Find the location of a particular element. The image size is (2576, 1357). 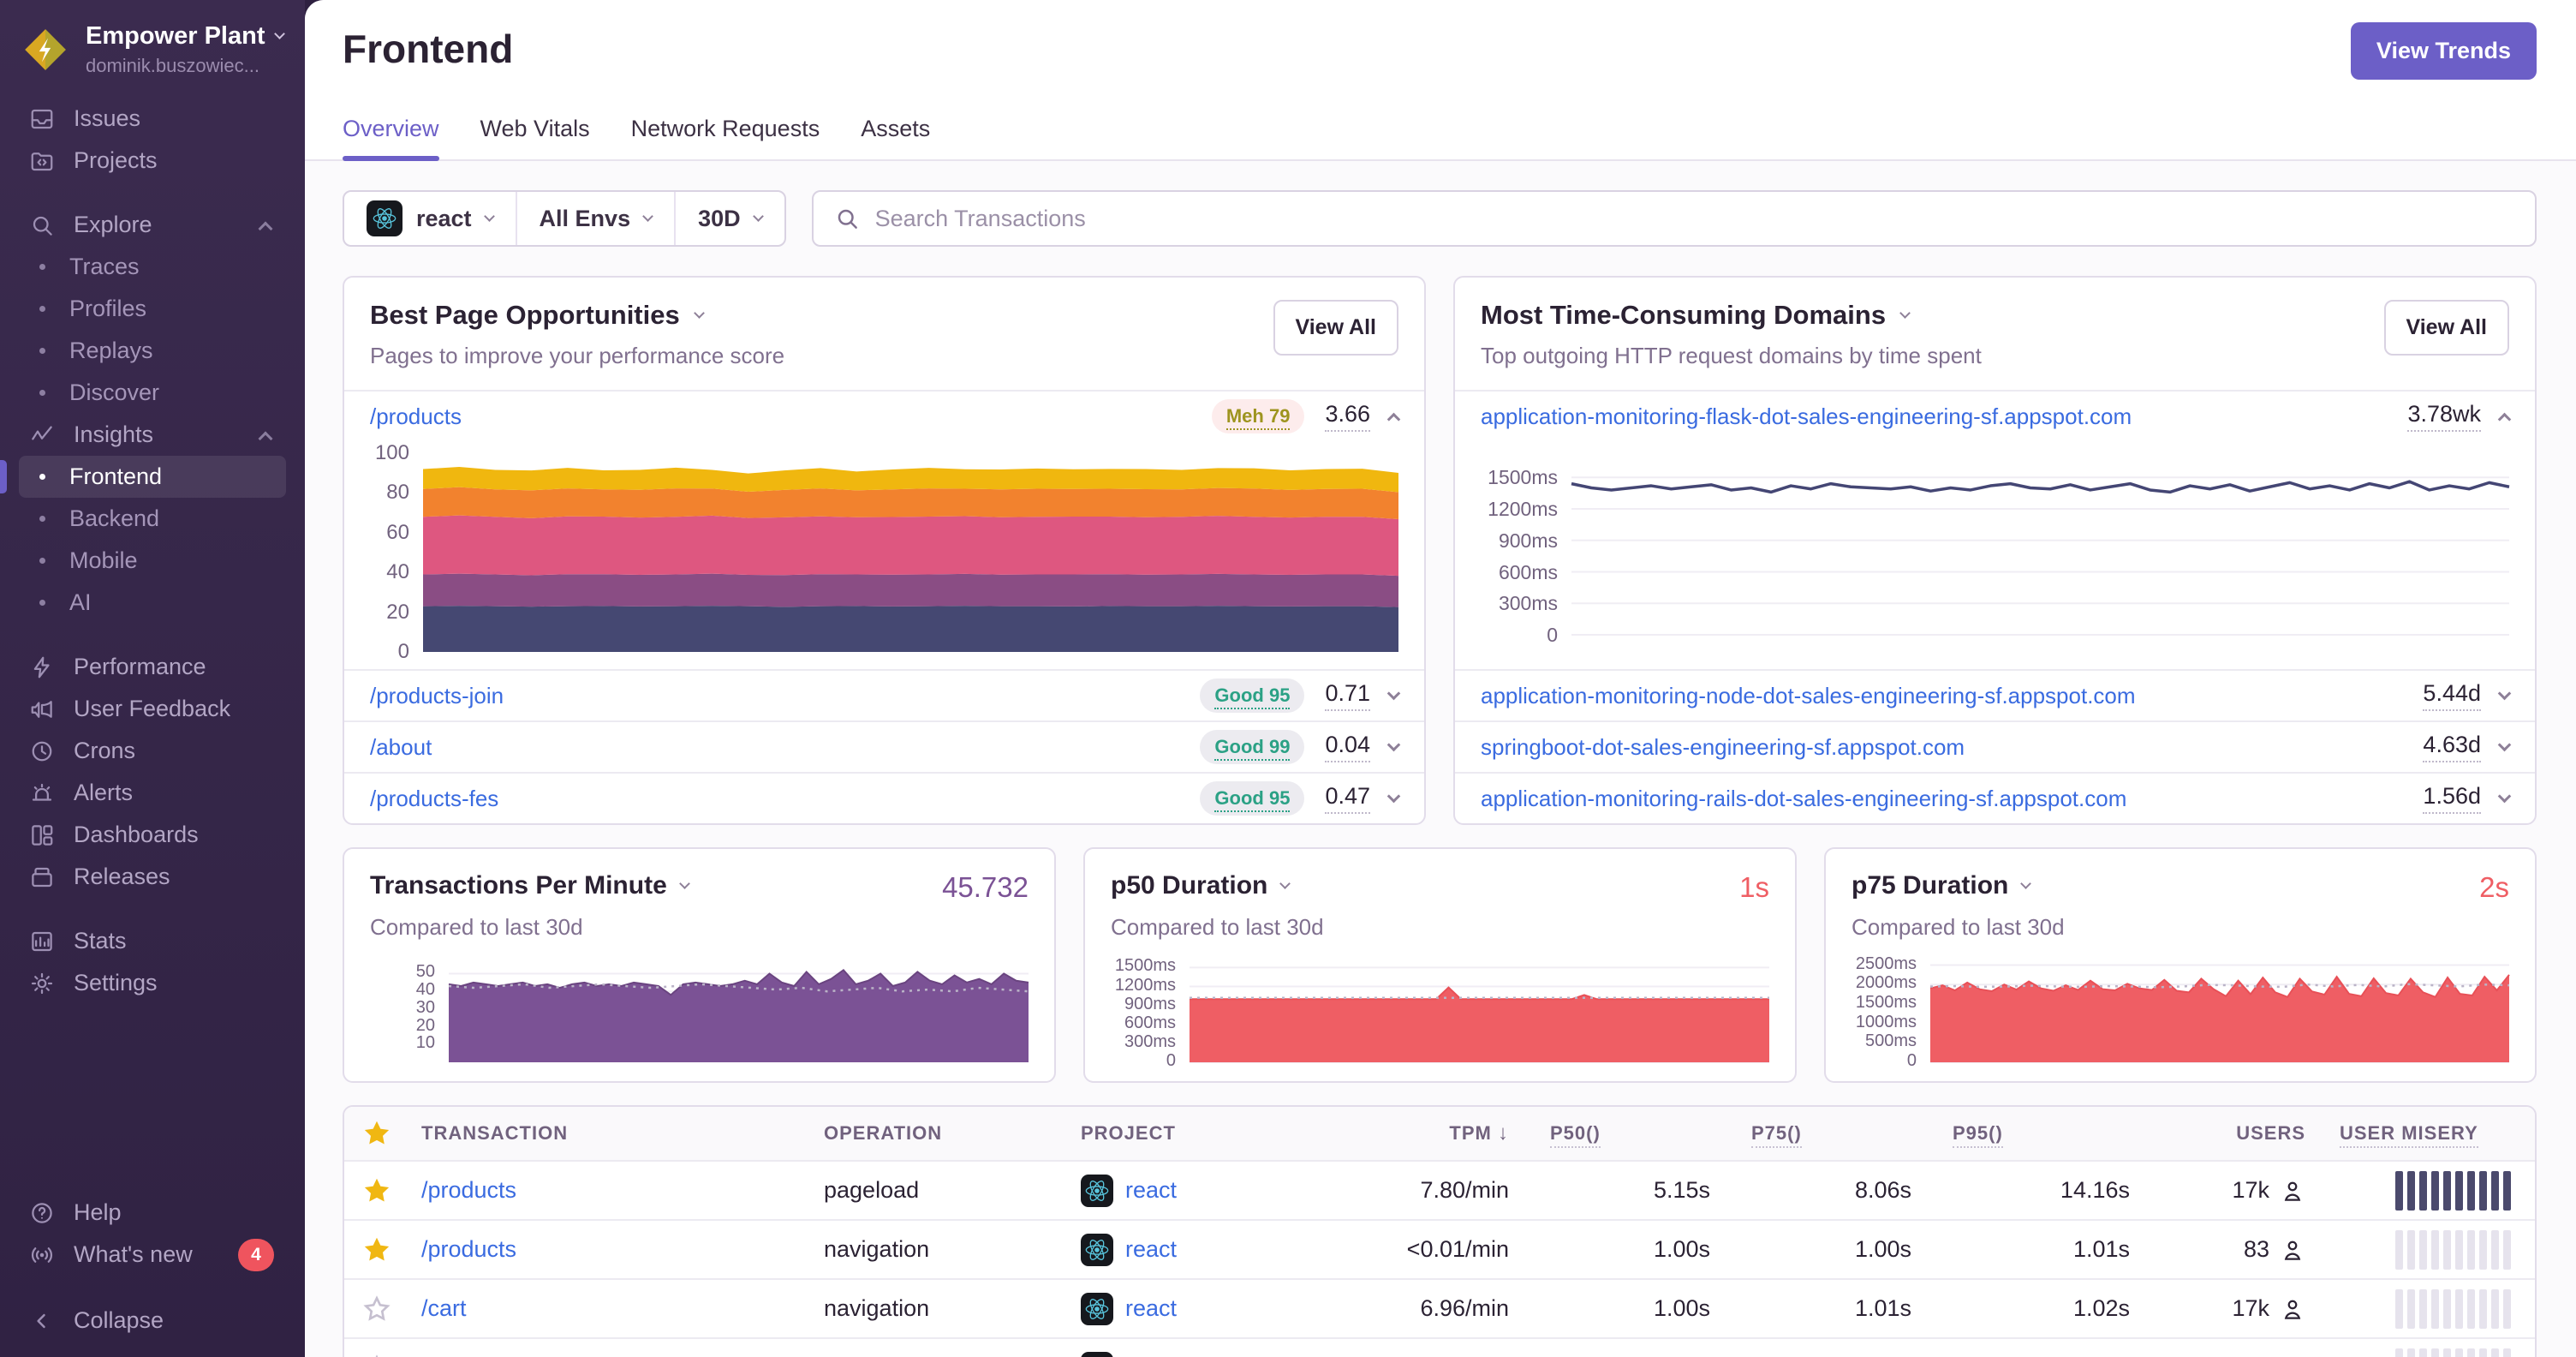

sidebar-item-user-feedback: User Feedback is located at coordinates (152, 709).